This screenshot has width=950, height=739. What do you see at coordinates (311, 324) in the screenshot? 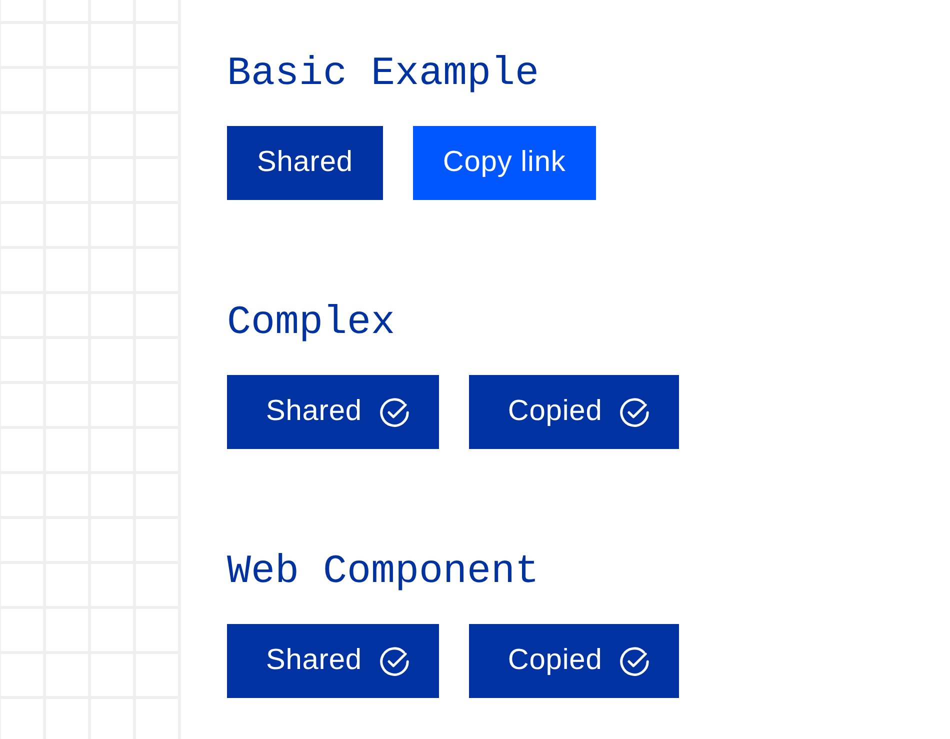
I see `section-heading: Complex` at bounding box center [311, 324].